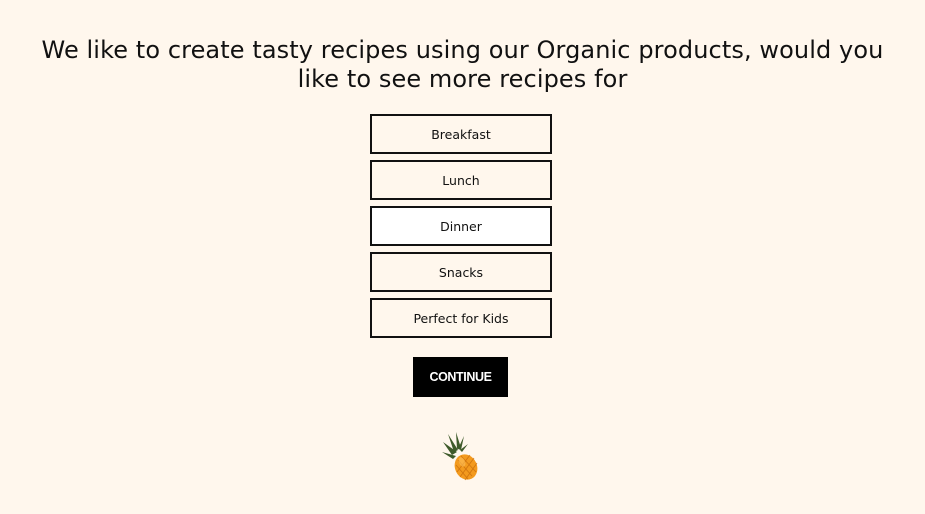 Image resolution: width=925 pixels, height=514 pixels. What do you see at coordinates (461, 180) in the screenshot?
I see `option-lunch: Lunch` at bounding box center [461, 180].